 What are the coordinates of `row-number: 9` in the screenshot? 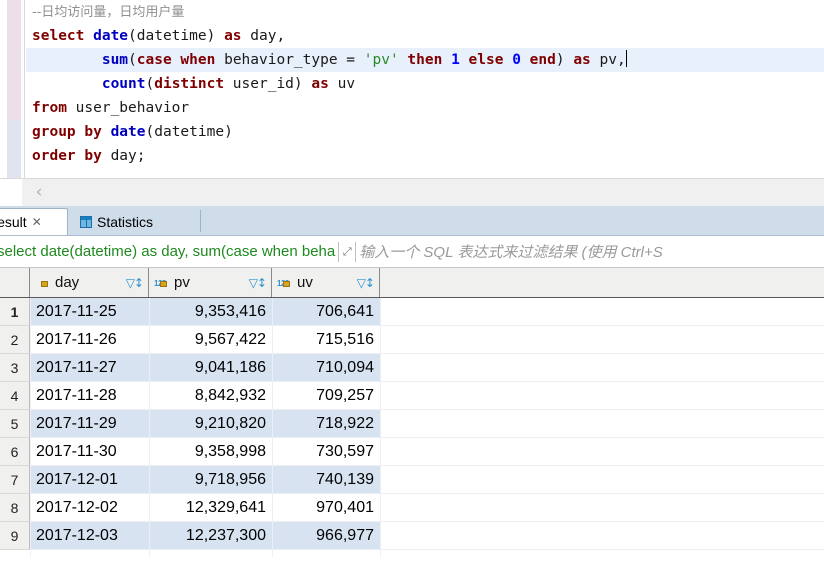 It's located at (15, 536).